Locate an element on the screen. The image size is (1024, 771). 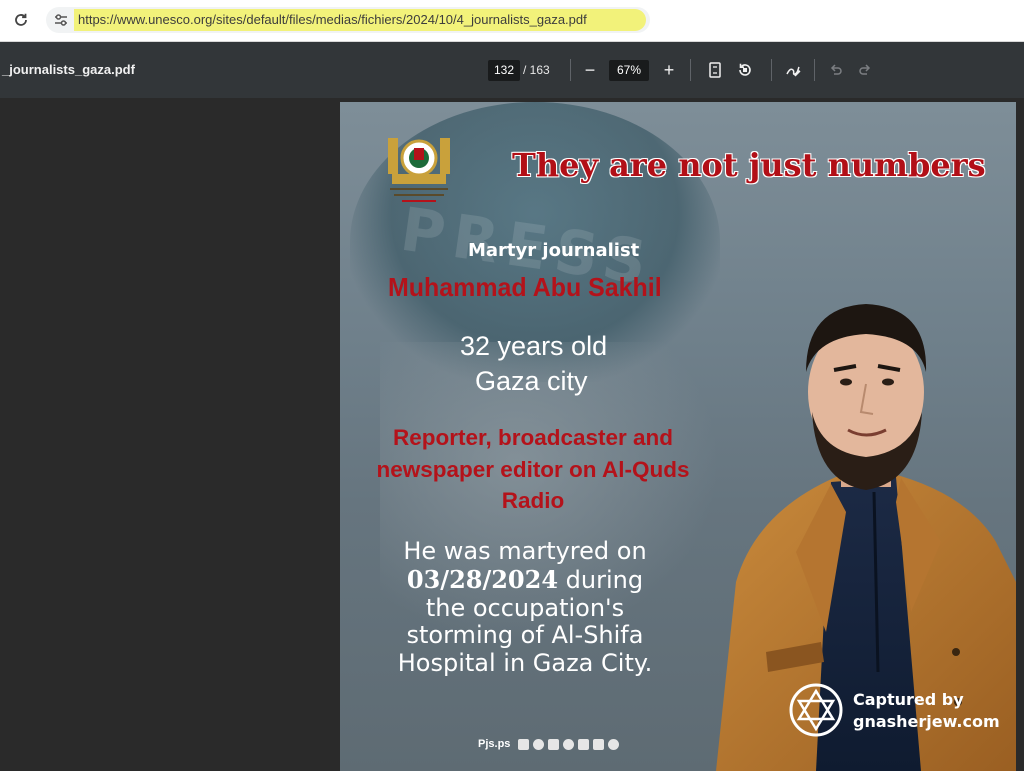
x-icon is located at coordinates (584, 744).